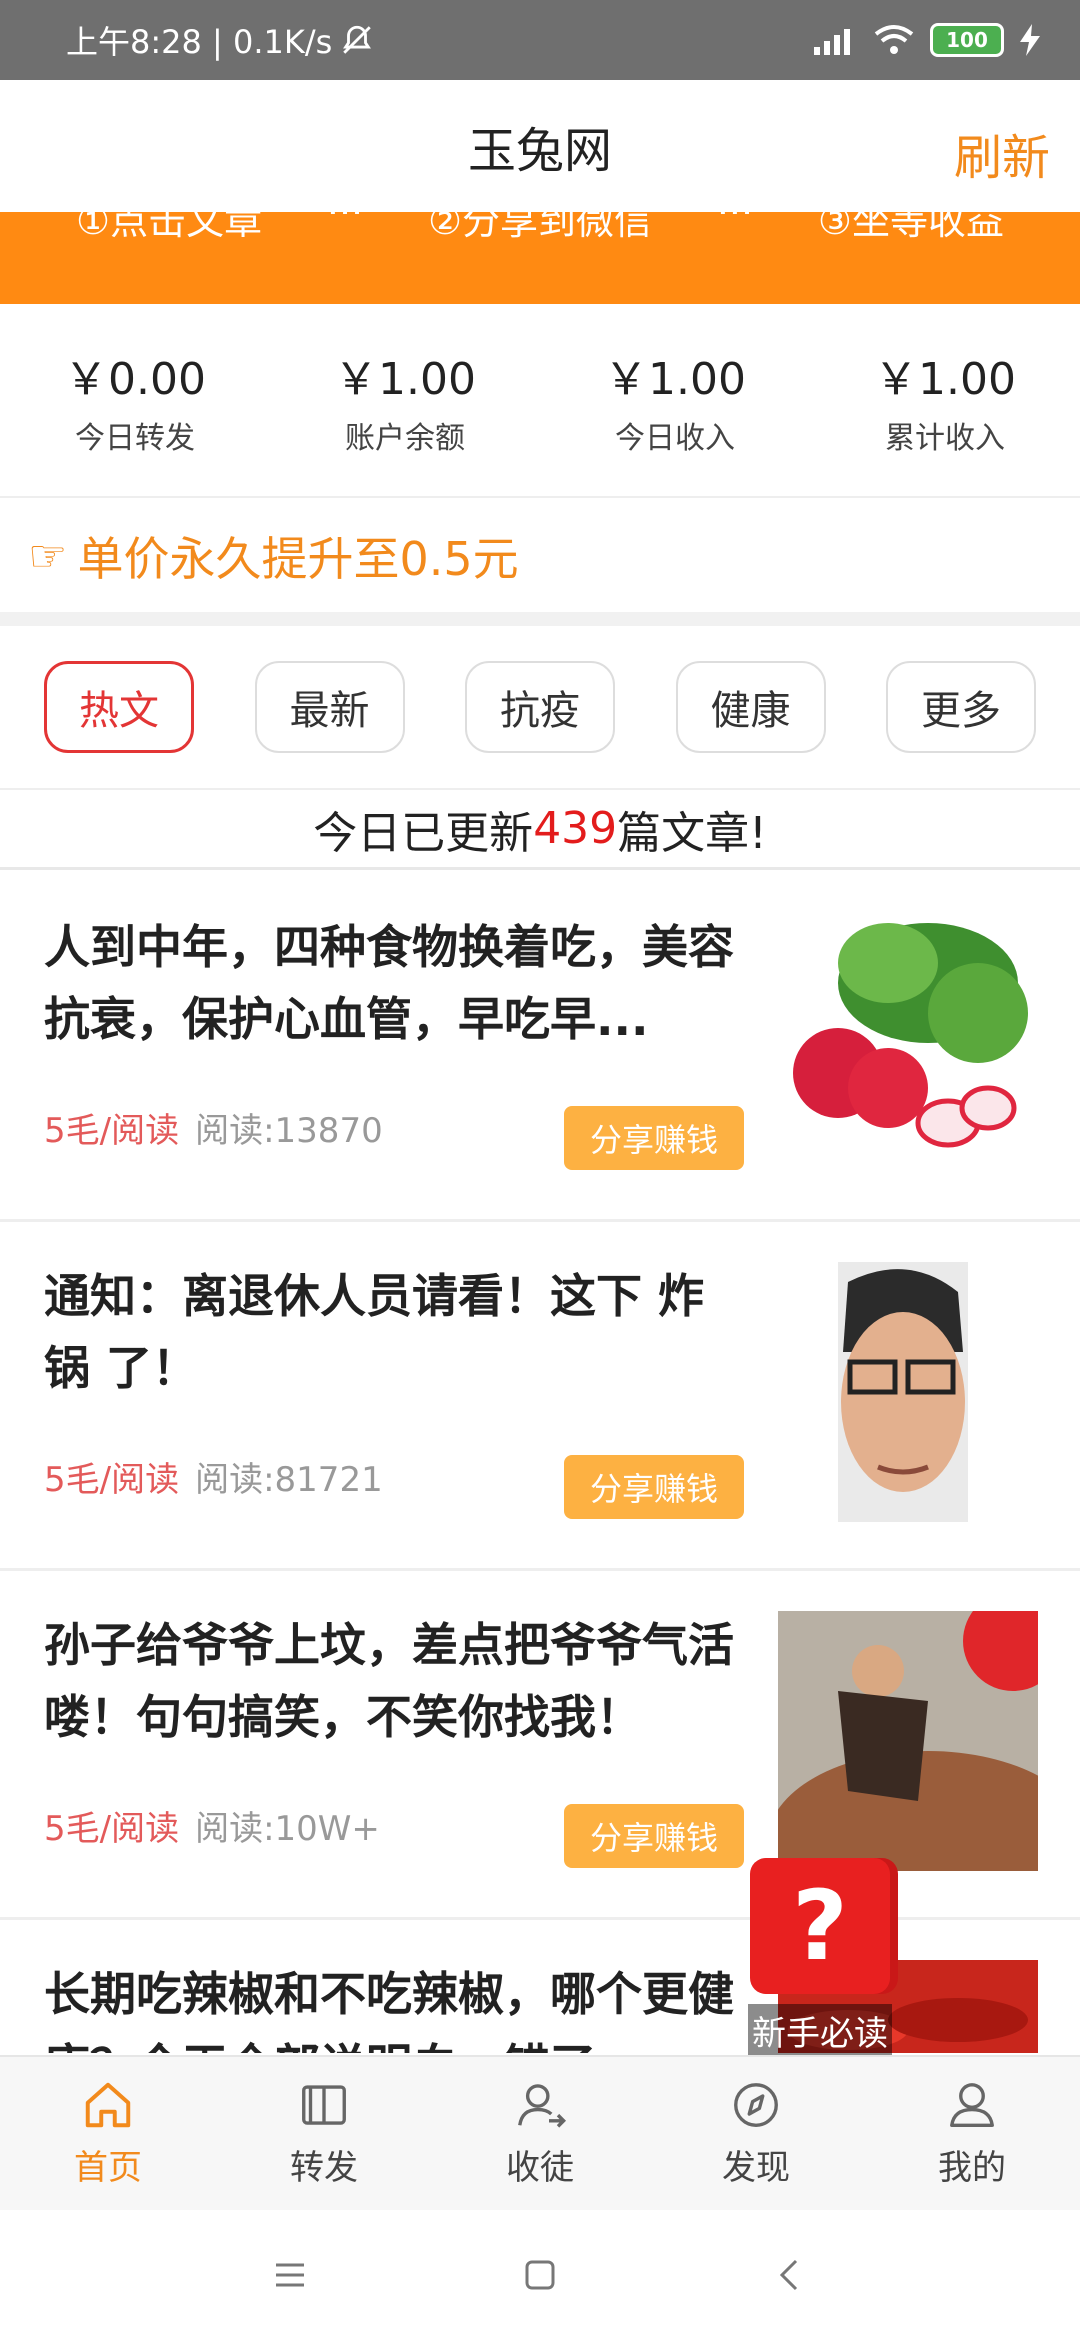 The width and height of the screenshot is (1080, 2340). What do you see at coordinates (972, 2168) in the screenshot?
I see `nav-label: 我的` at bounding box center [972, 2168].